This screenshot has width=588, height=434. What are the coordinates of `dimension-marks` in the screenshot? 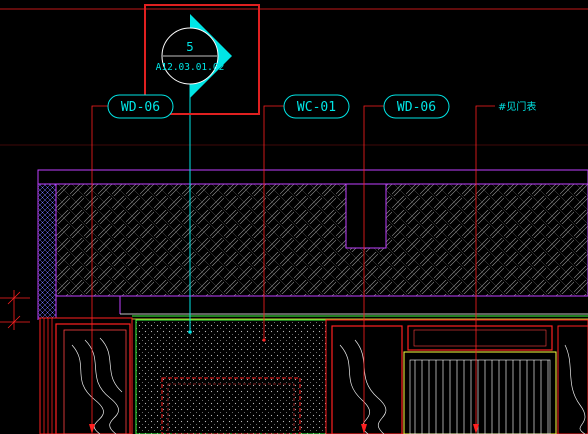 It's located at (15, 310).